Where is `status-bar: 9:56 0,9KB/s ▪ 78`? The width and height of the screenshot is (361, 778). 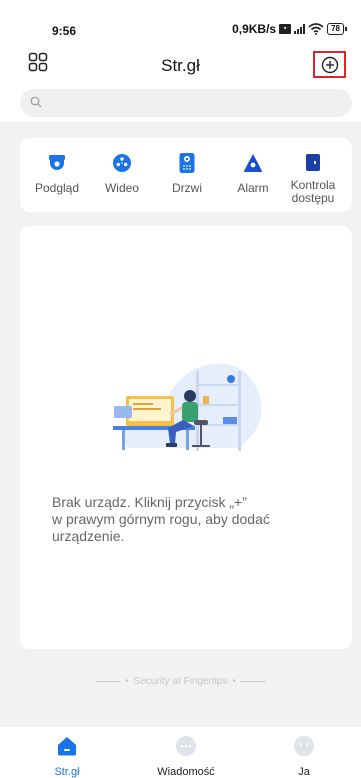 status-bar: 9:56 0,9KB/s ▪ 78 is located at coordinates (180, 21).